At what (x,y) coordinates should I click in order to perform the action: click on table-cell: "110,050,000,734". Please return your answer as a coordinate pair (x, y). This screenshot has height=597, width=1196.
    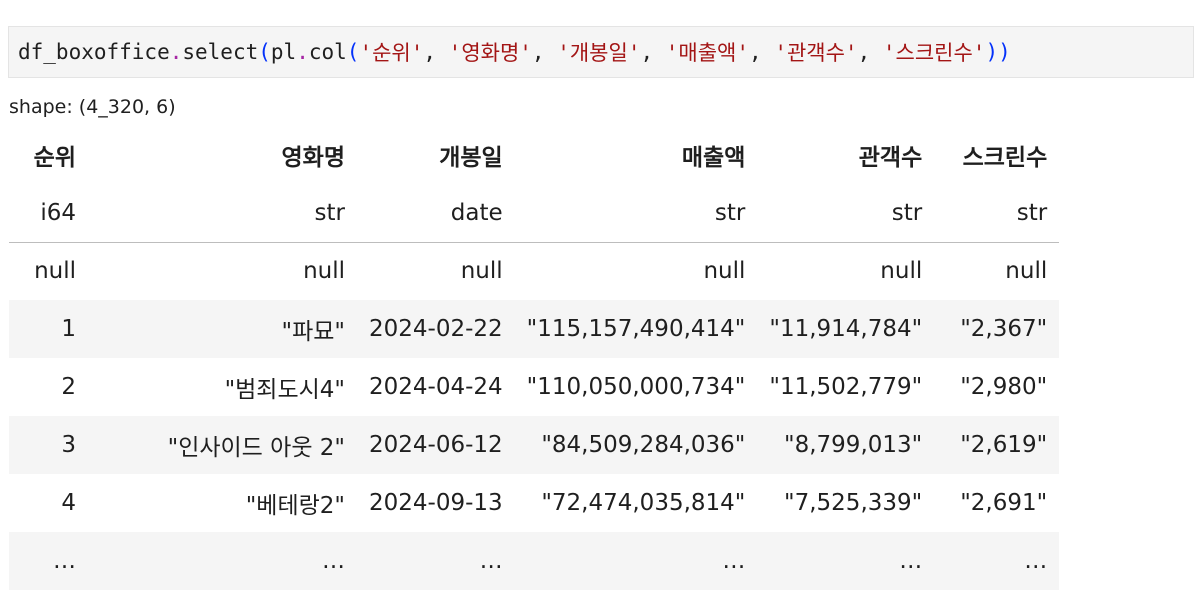
    Looking at the image, I should click on (636, 387).